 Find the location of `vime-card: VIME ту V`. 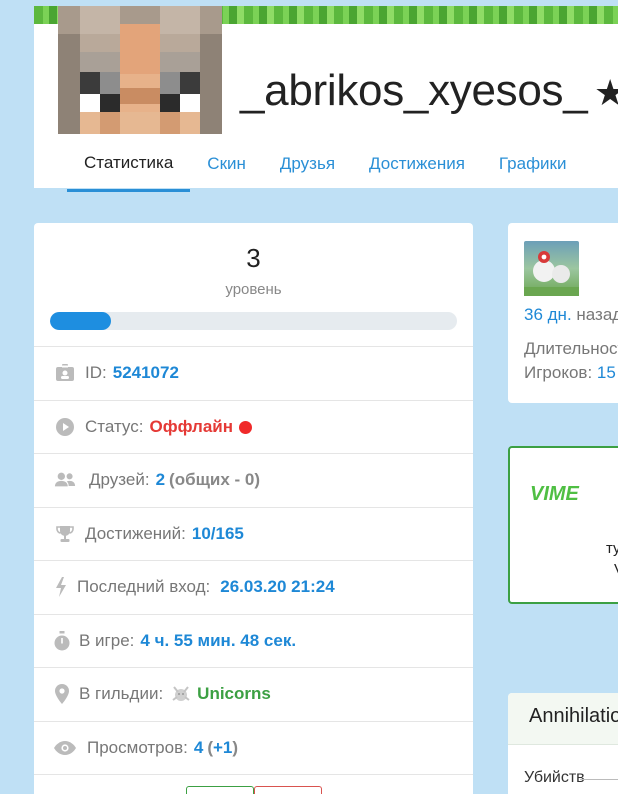

vime-card: VIME ту V is located at coordinates (563, 525).